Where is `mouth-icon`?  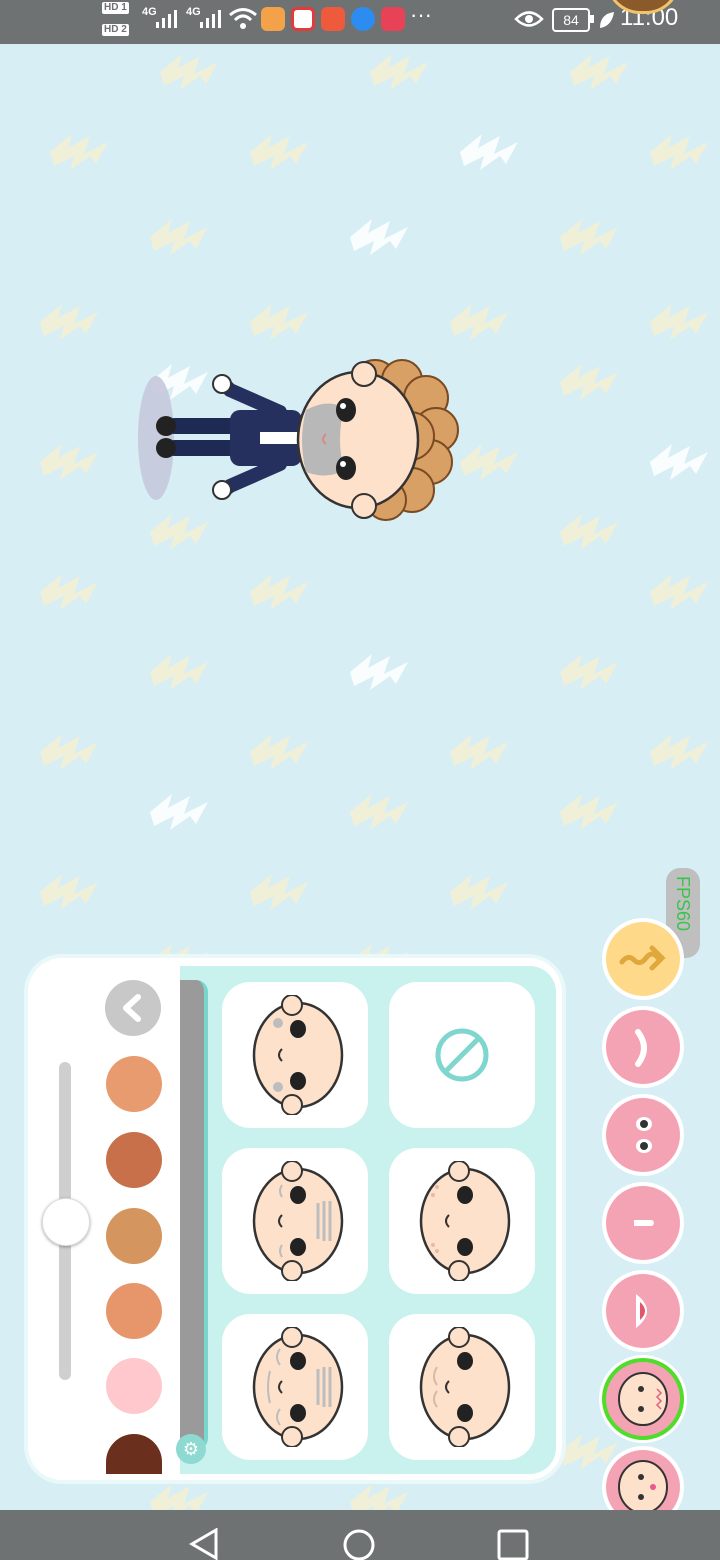
mouth-icon is located at coordinates (641, 1311).